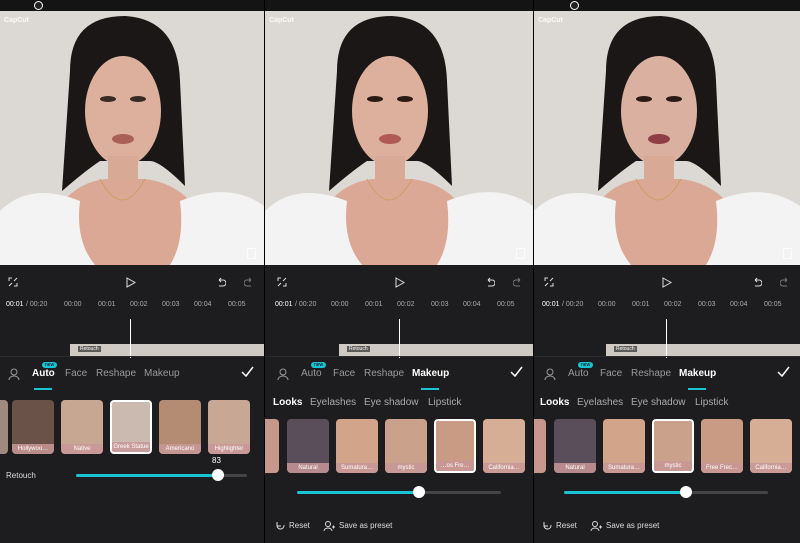 The width and height of the screenshot is (800, 543). Describe the element at coordinates (180, 427) in the screenshot. I see `preset-tile: Americano` at that location.